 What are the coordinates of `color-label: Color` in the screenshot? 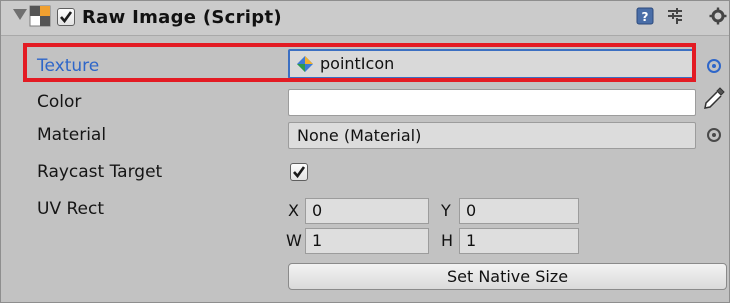 It's located at (59, 102).